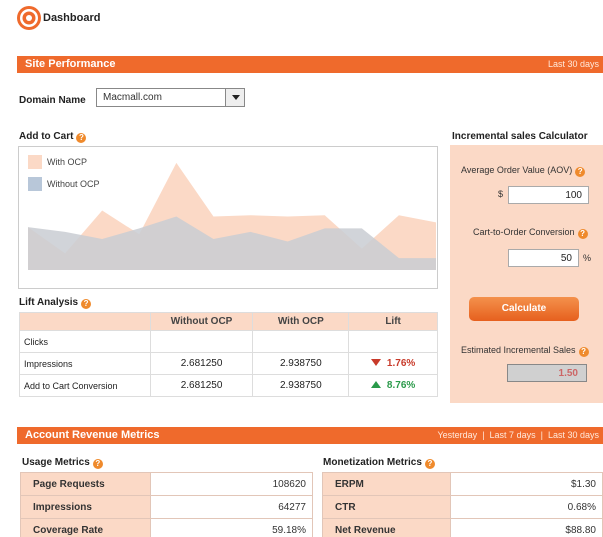 The image size is (603, 537). What do you see at coordinates (520, 136) in the screenshot?
I see `calculator-title: Incremental sales Calculator` at bounding box center [520, 136].